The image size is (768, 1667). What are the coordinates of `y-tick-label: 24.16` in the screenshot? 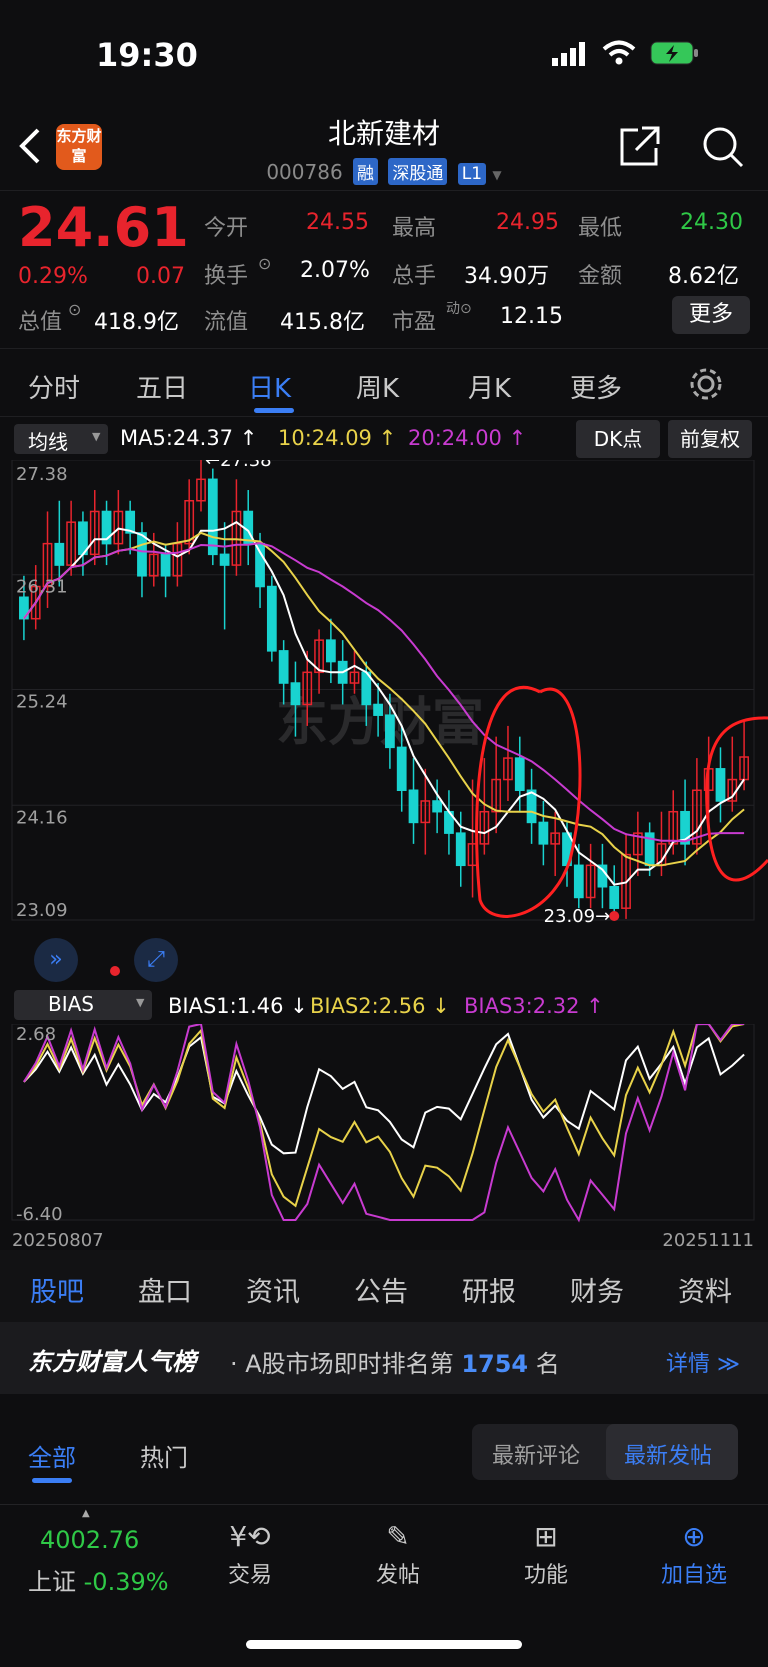 It's located at (42, 817).